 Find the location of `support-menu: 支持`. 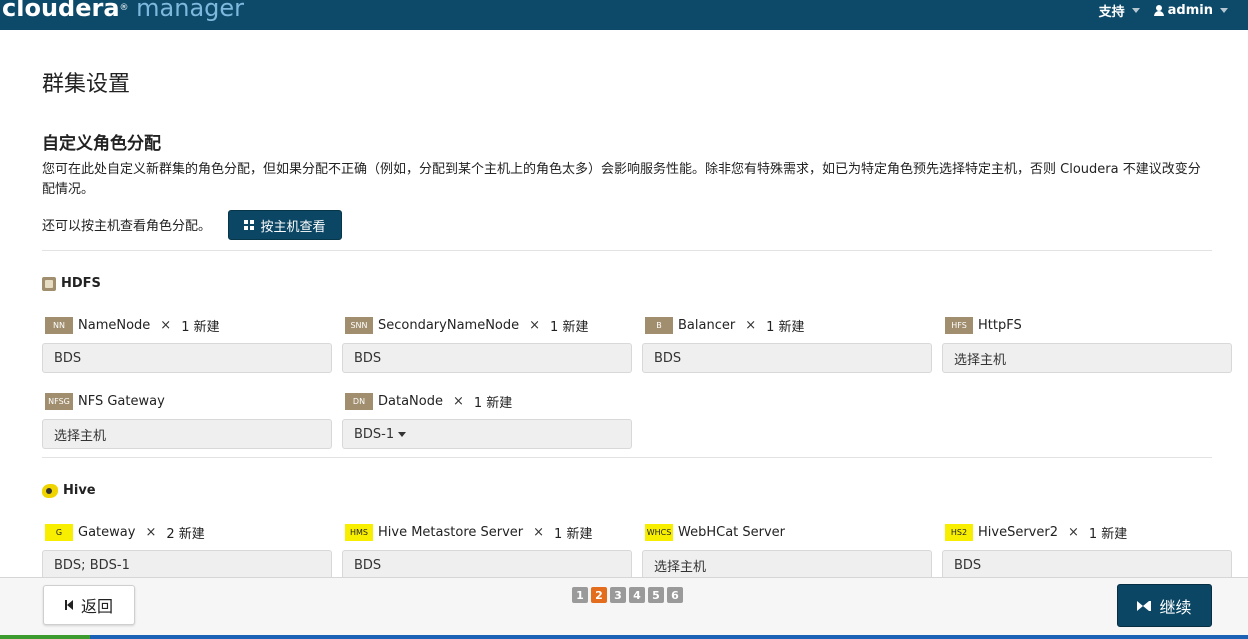

support-menu: 支持 is located at coordinates (1119, 10).